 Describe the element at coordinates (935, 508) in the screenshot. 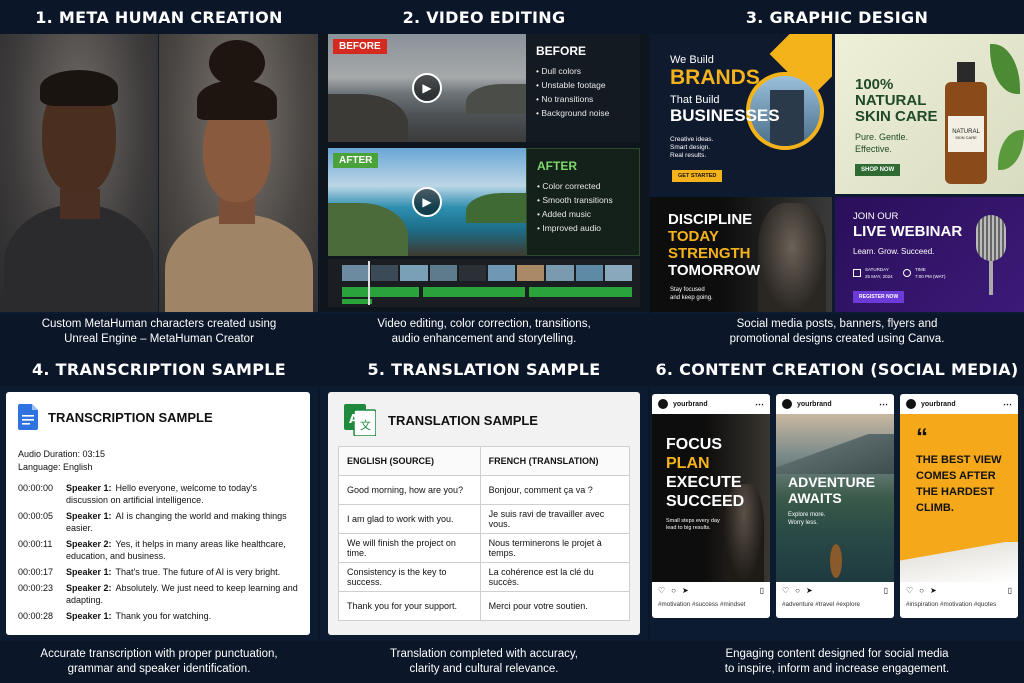

I see `post-headline: CLIMB.` at that location.